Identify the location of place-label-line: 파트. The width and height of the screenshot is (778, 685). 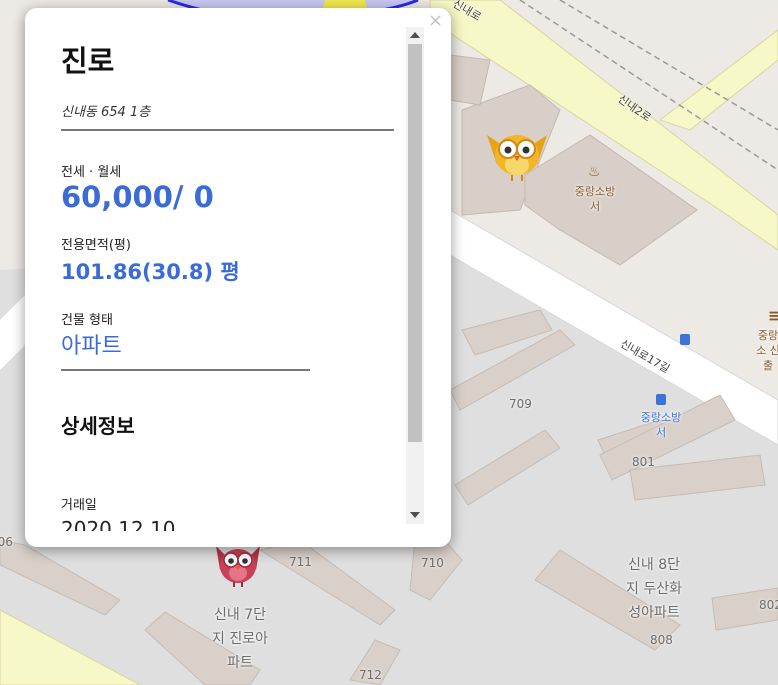
(240, 663).